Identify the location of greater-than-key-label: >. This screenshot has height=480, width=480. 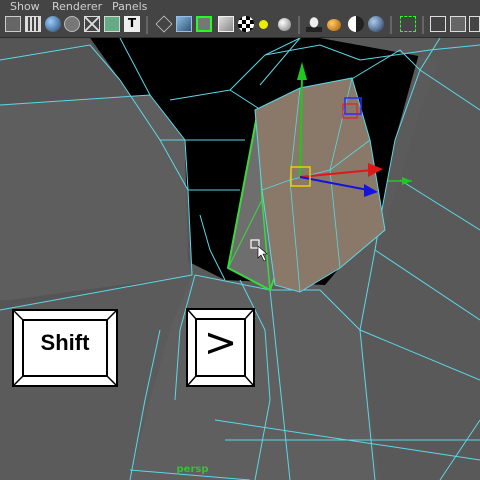
(220, 343).